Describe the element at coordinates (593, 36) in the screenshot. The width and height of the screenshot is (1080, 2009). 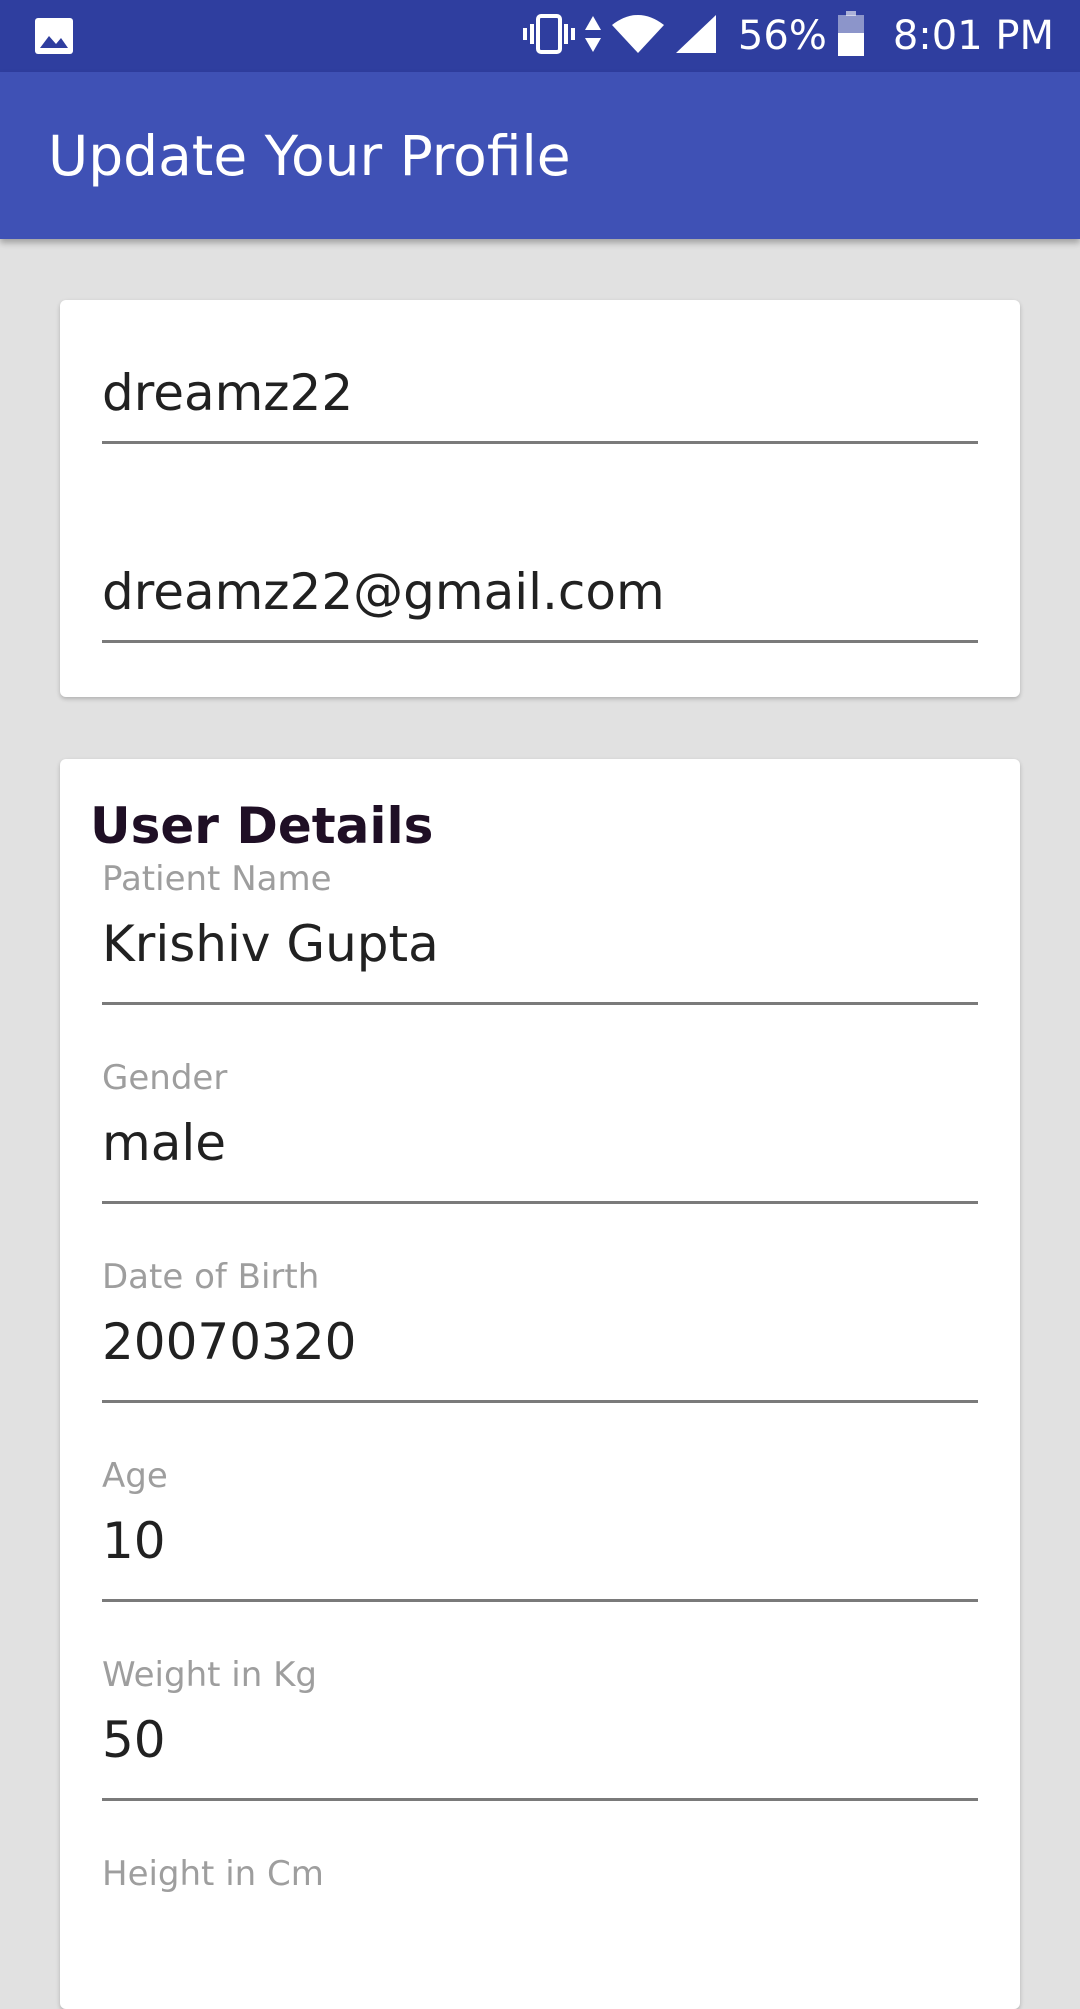
I see `data-arrows-icon` at that location.